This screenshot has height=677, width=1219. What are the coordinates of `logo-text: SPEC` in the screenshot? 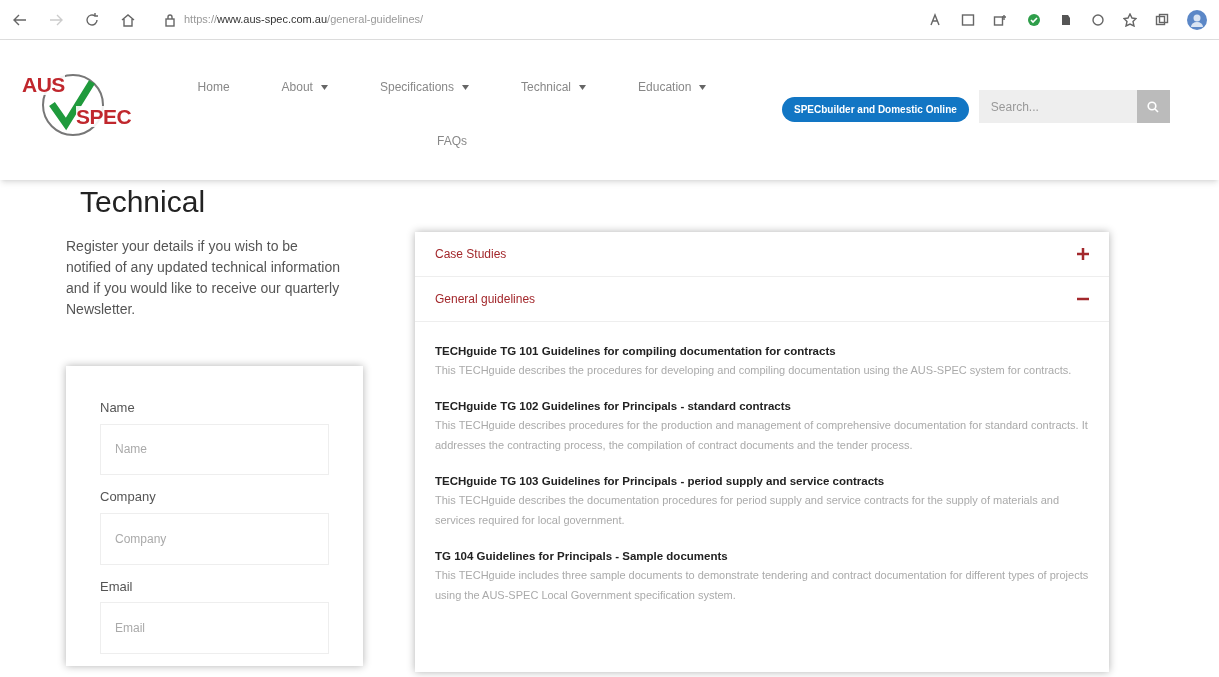 It's located at (104, 116).